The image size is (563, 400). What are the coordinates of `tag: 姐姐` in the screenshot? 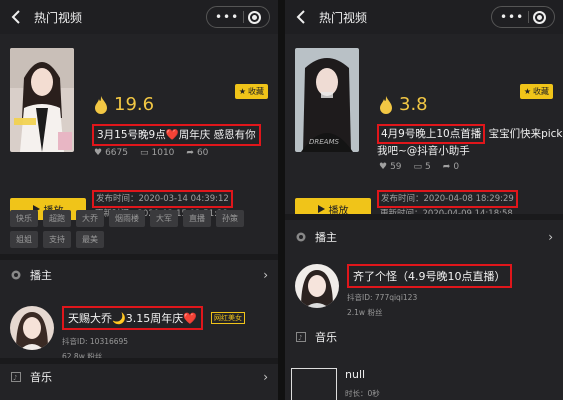 It's located at (24, 239).